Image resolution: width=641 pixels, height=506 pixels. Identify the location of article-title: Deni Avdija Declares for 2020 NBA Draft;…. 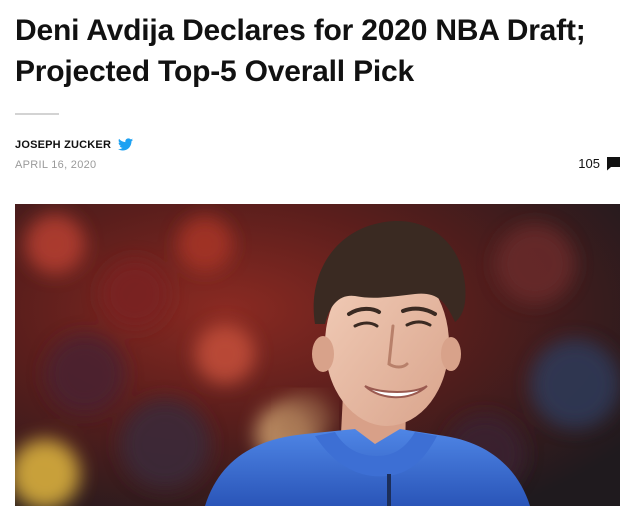
(300, 51).